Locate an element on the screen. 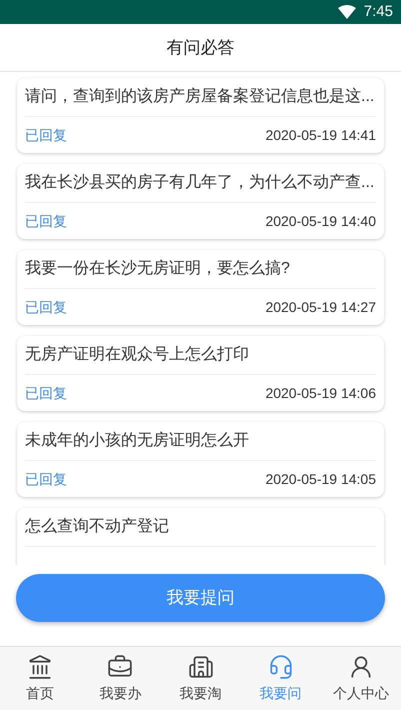 Image resolution: width=401 pixels, height=710 pixels. tab: 首页 is located at coordinates (40, 678).